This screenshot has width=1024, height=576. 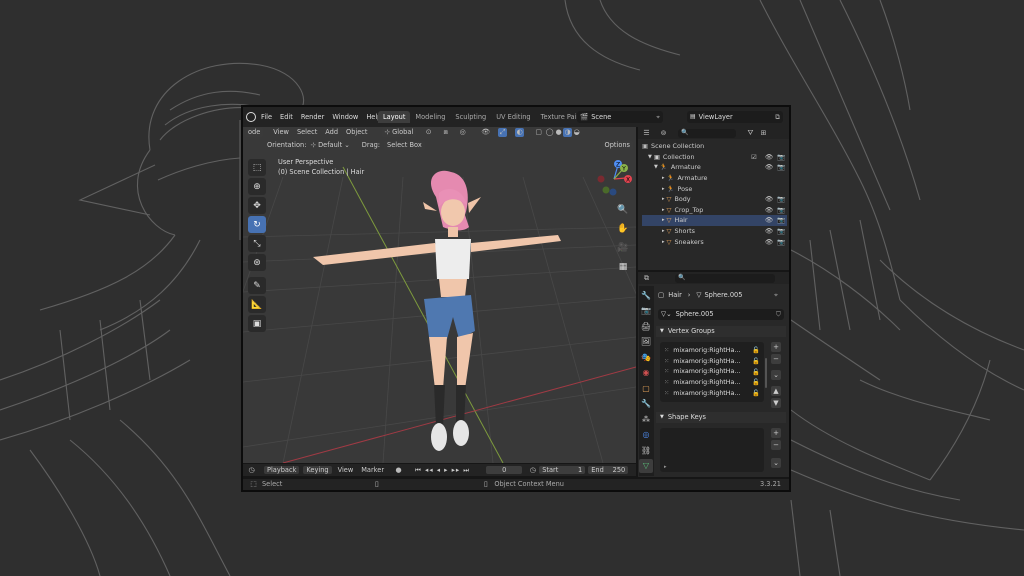 I want to click on shape-keys-panel-header: ▼ Shape Keys, so click(x=721, y=417).